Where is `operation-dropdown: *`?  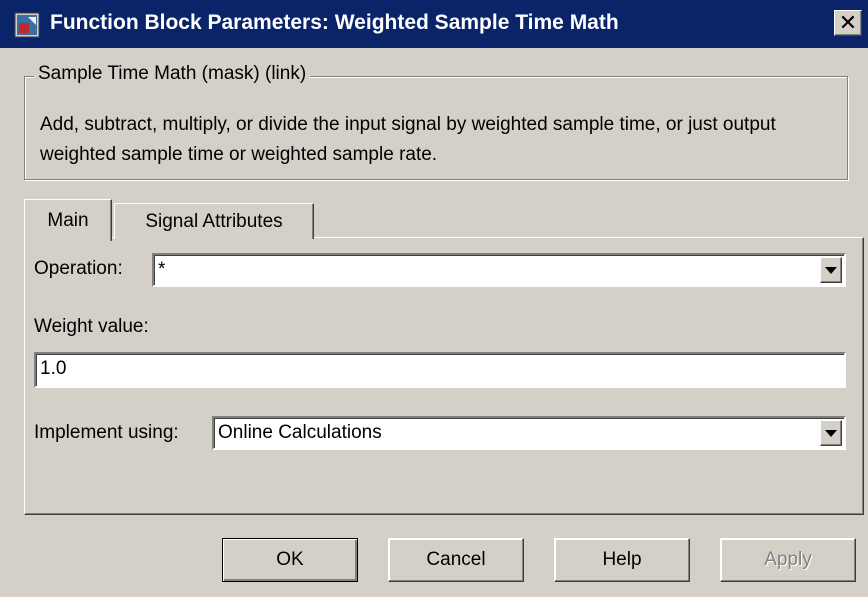 operation-dropdown: * is located at coordinates (499, 270).